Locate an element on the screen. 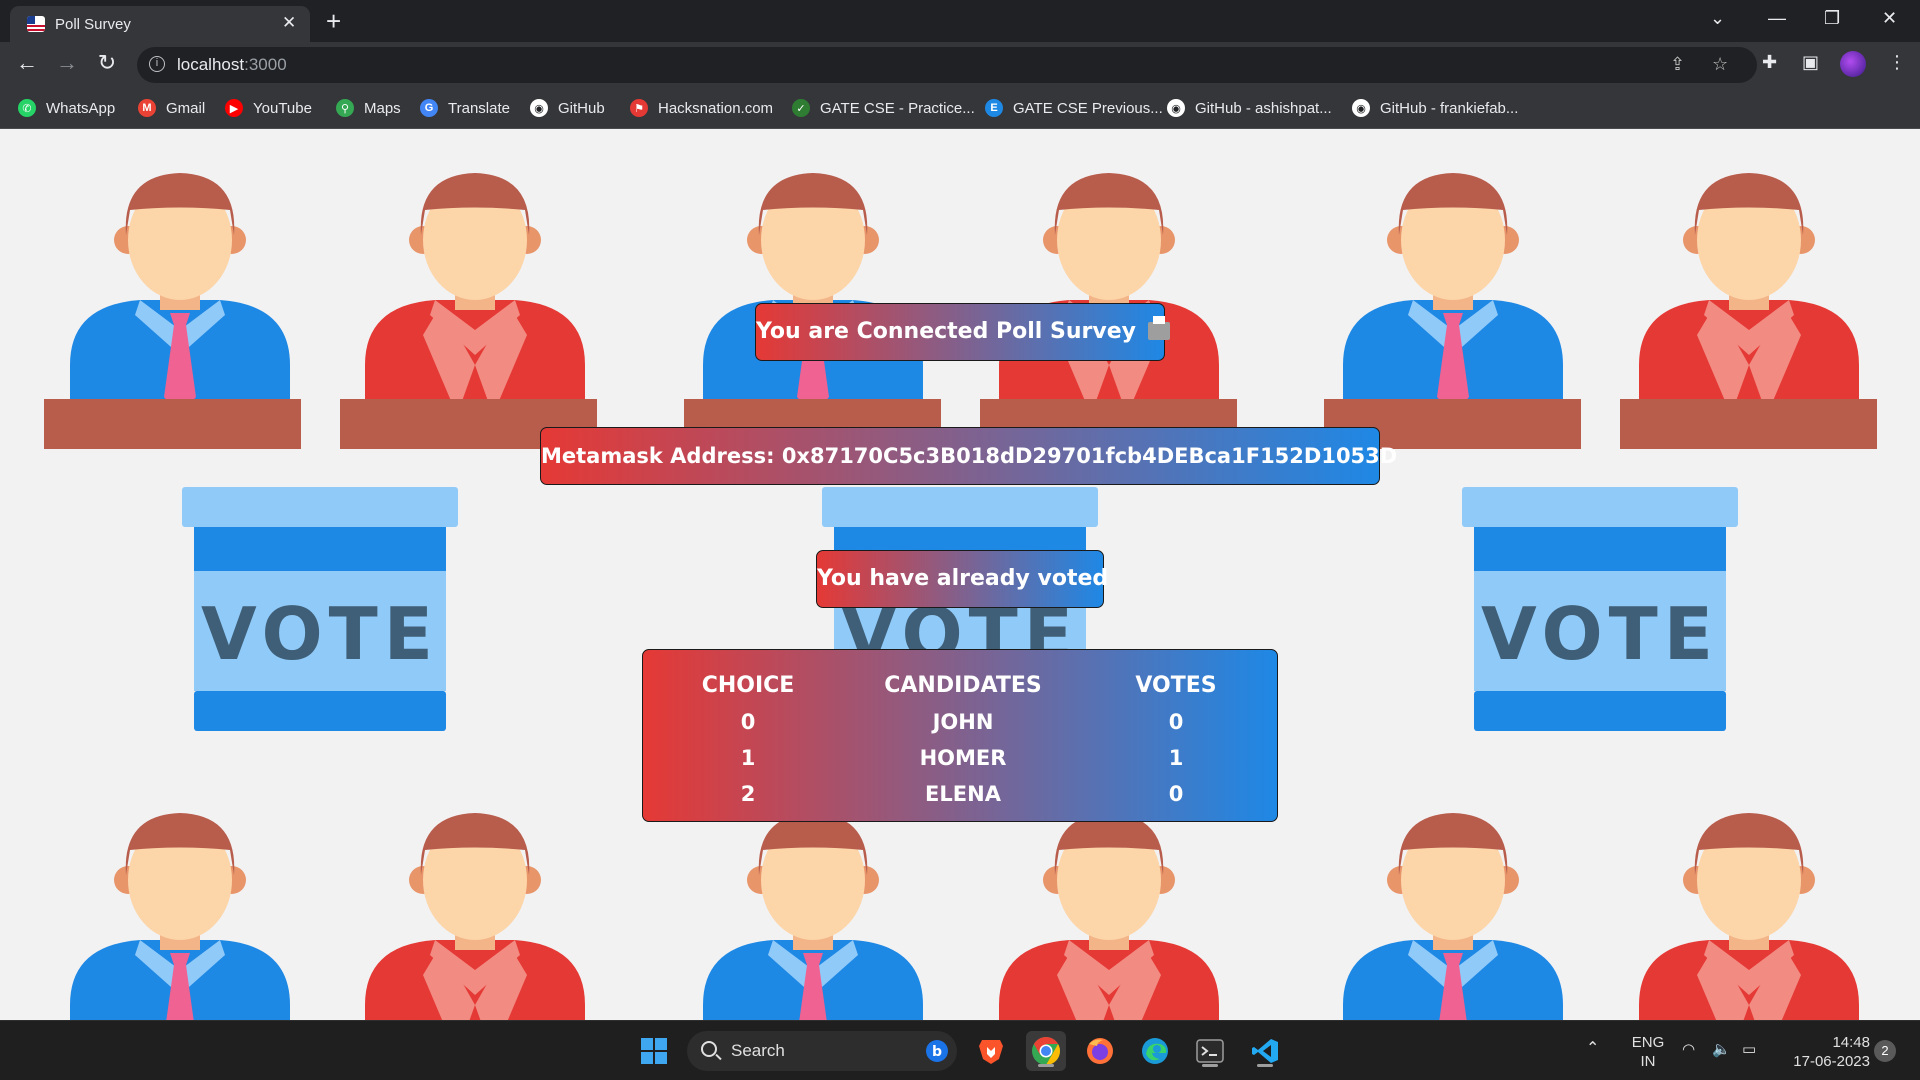 This screenshot has height=1080, width=1920. candidate-cell: ELENA is located at coordinates (963, 794).